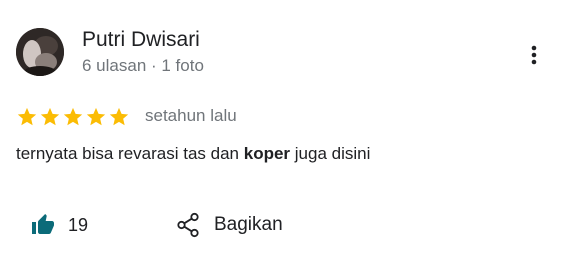 The image size is (583, 258). I want to click on share-button: Bagikan, so click(229, 225).